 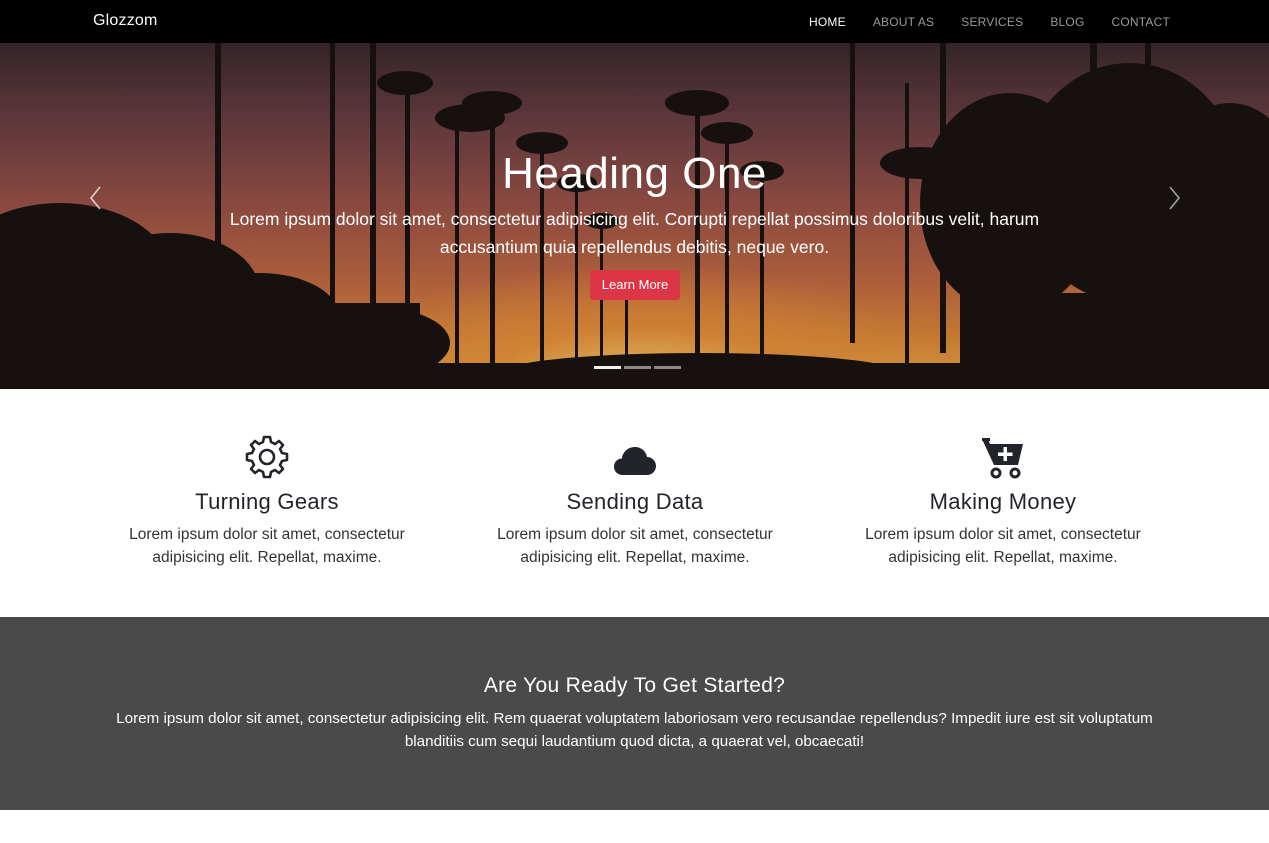 What do you see at coordinates (635, 285) in the screenshot?
I see `learn-more-button: Learn More` at bounding box center [635, 285].